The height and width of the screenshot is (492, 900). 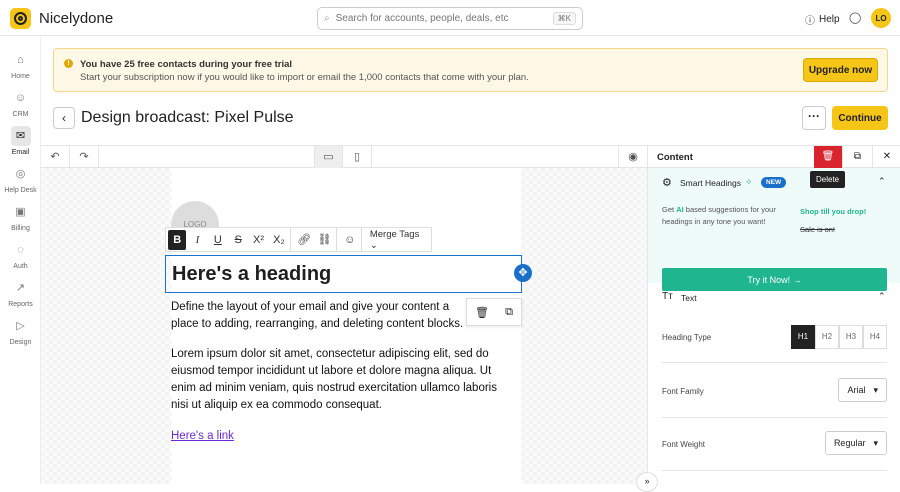 I want to click on merge-tags-dropdown: Merge Tags ⌄, so click(x=397, y=240).